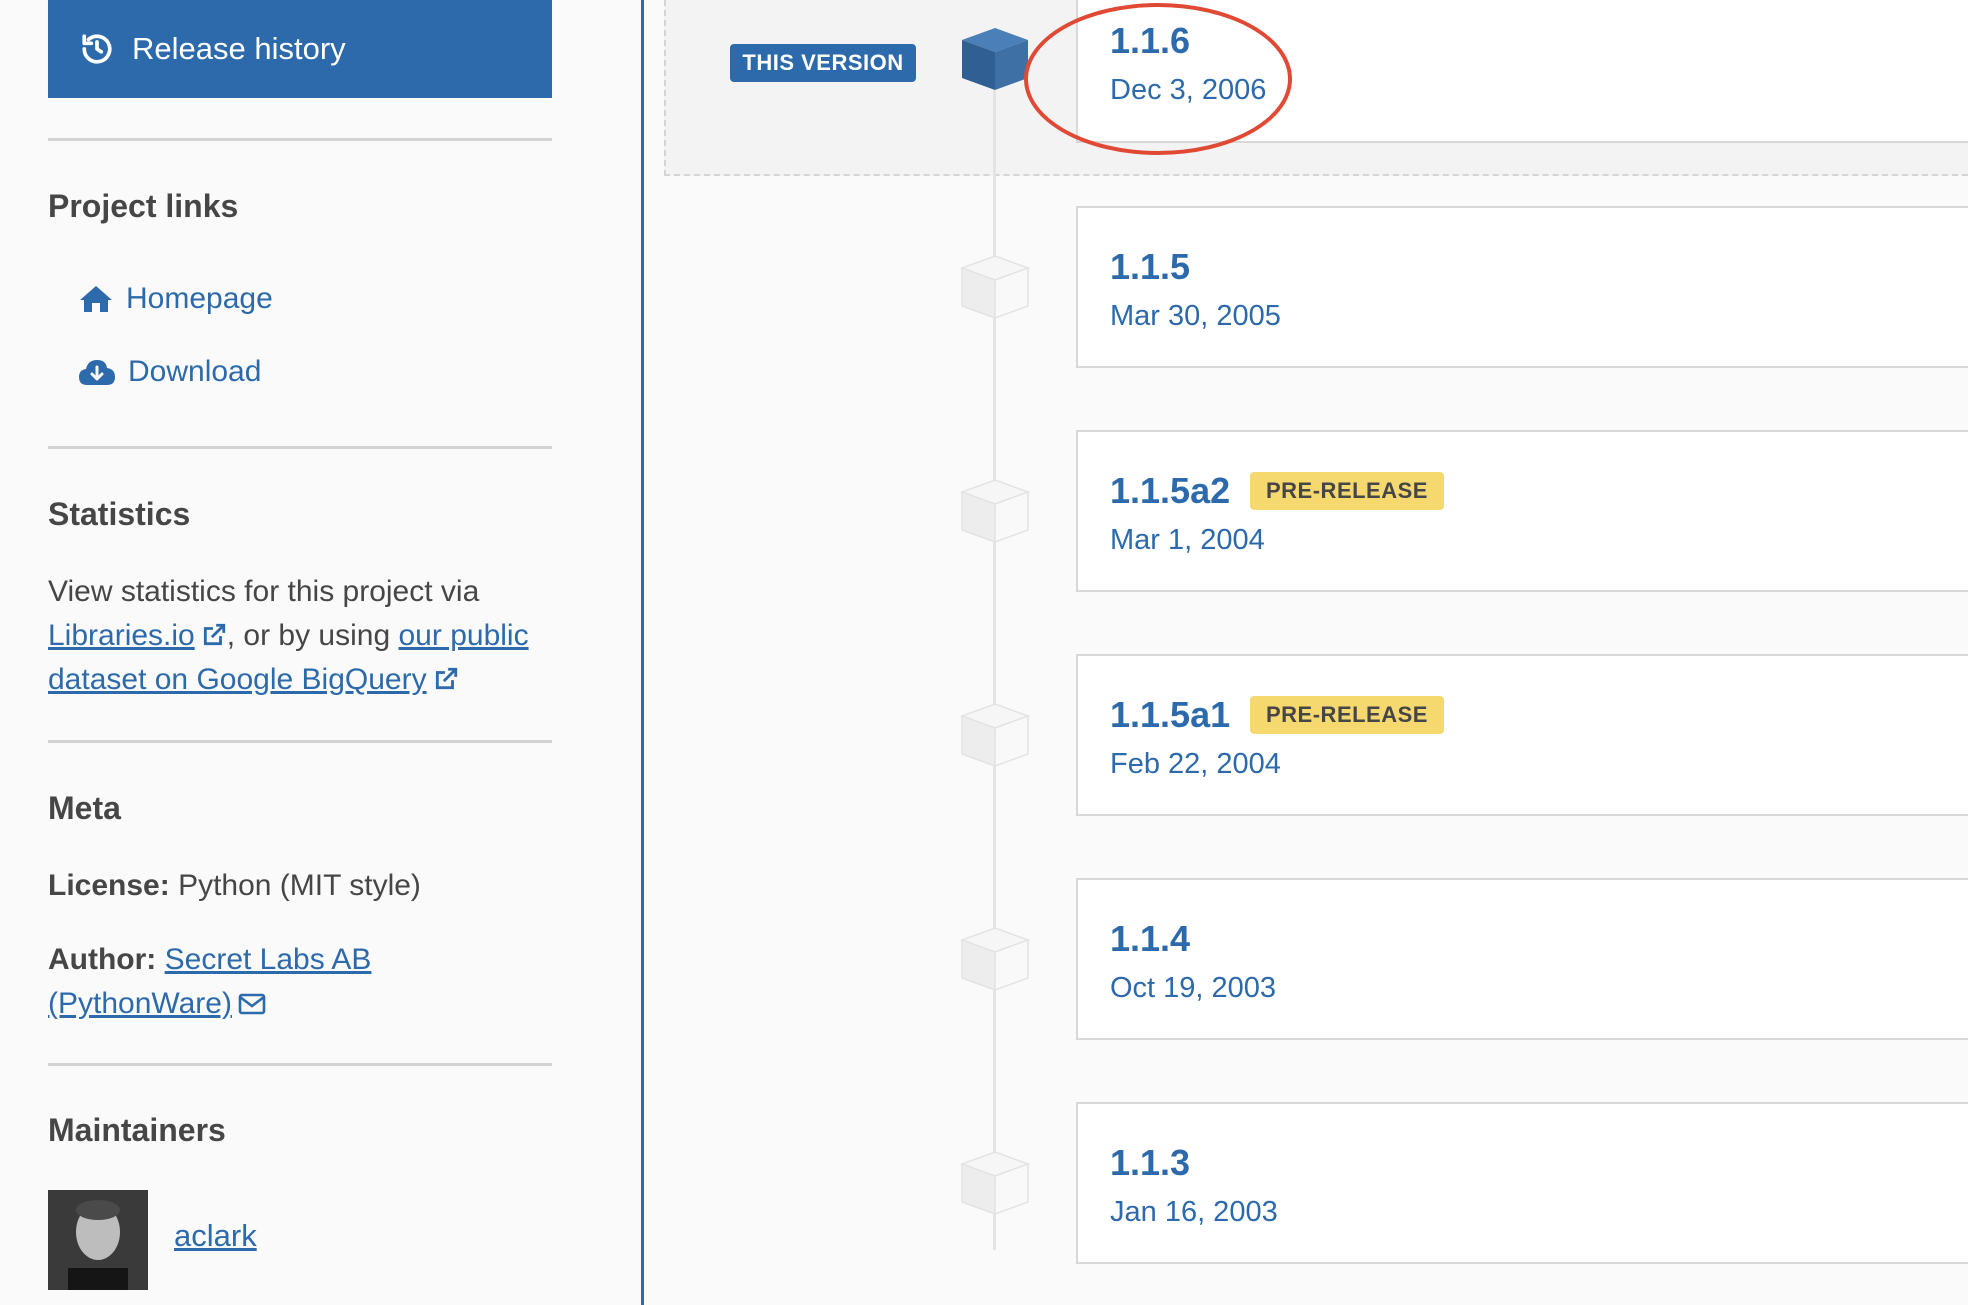 The height and width of the screenshot is (1305, 1968). What do you see at coordinates (84, 808) in the screenshot?
I see `meta-title: Meta` at bounding box center [84, 808].